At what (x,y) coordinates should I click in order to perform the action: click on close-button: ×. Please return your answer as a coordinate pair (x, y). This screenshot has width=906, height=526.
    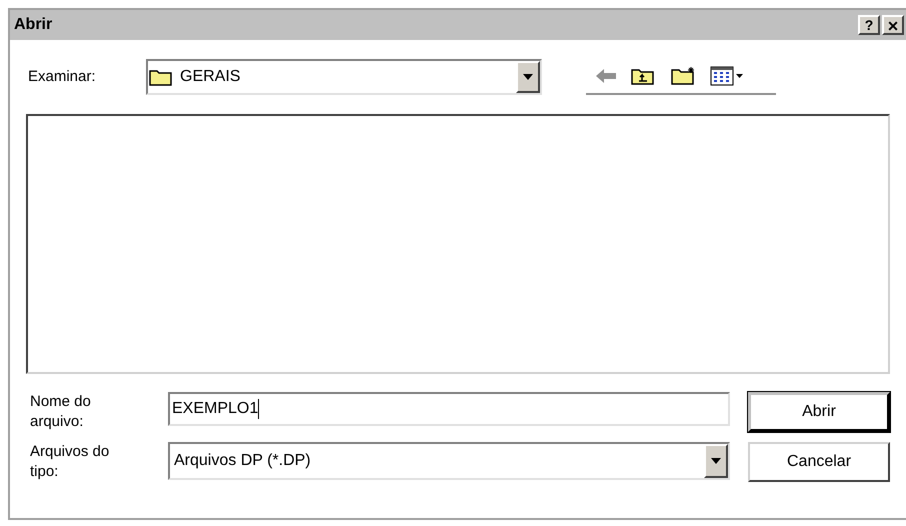
    Looking at the image, I should click on (893, 25).